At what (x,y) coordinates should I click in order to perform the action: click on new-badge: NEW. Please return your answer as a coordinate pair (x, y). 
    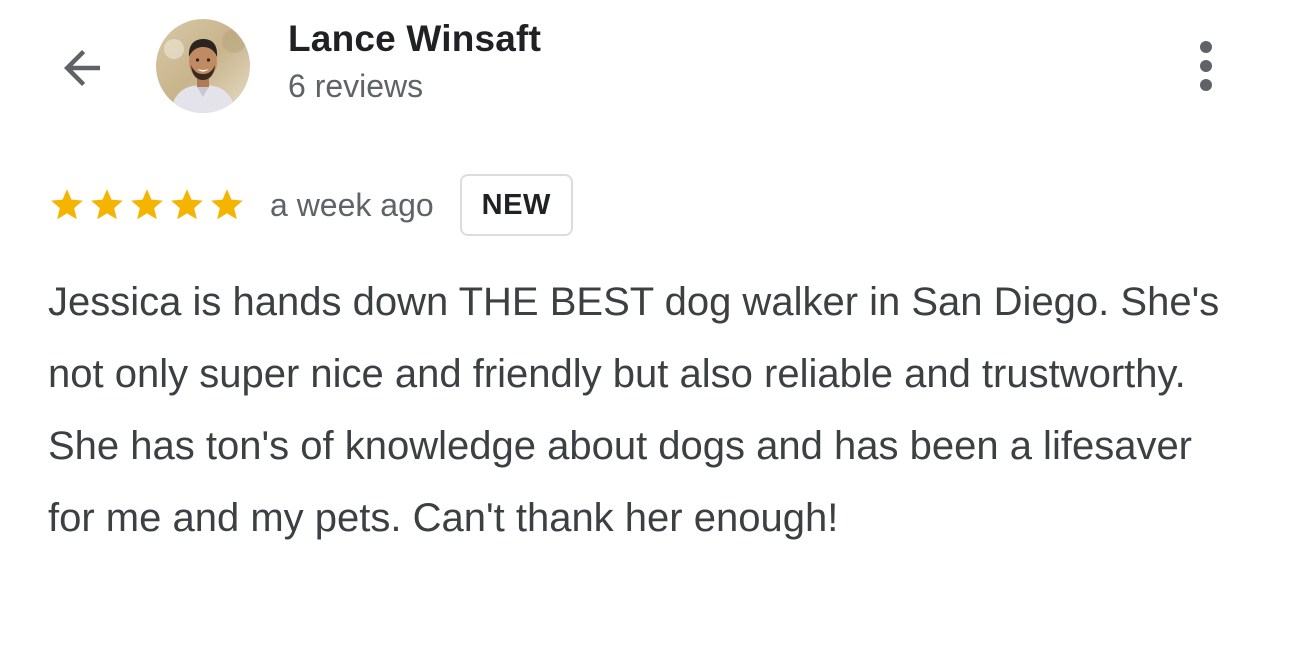
    Looking at the image, I should click on (516, 205).